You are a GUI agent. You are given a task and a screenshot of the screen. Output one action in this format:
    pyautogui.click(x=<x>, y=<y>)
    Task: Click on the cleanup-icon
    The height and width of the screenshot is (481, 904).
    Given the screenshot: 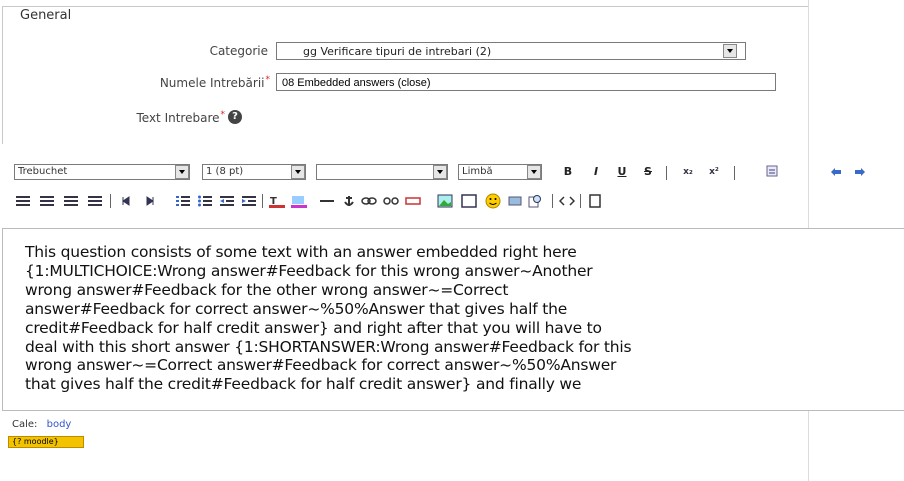 What is the action you would take?
    pyautogui.click(x=772, y=172)
    